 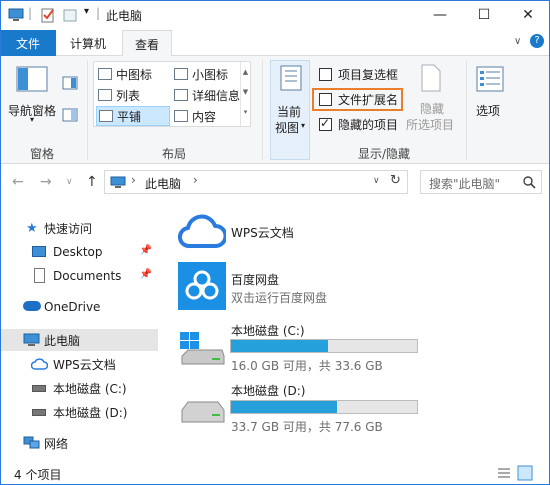 What do you see at coordinates (70, 83) in the screenshot?
I see `preview-pane-icon` at bounding box center [70, 83].